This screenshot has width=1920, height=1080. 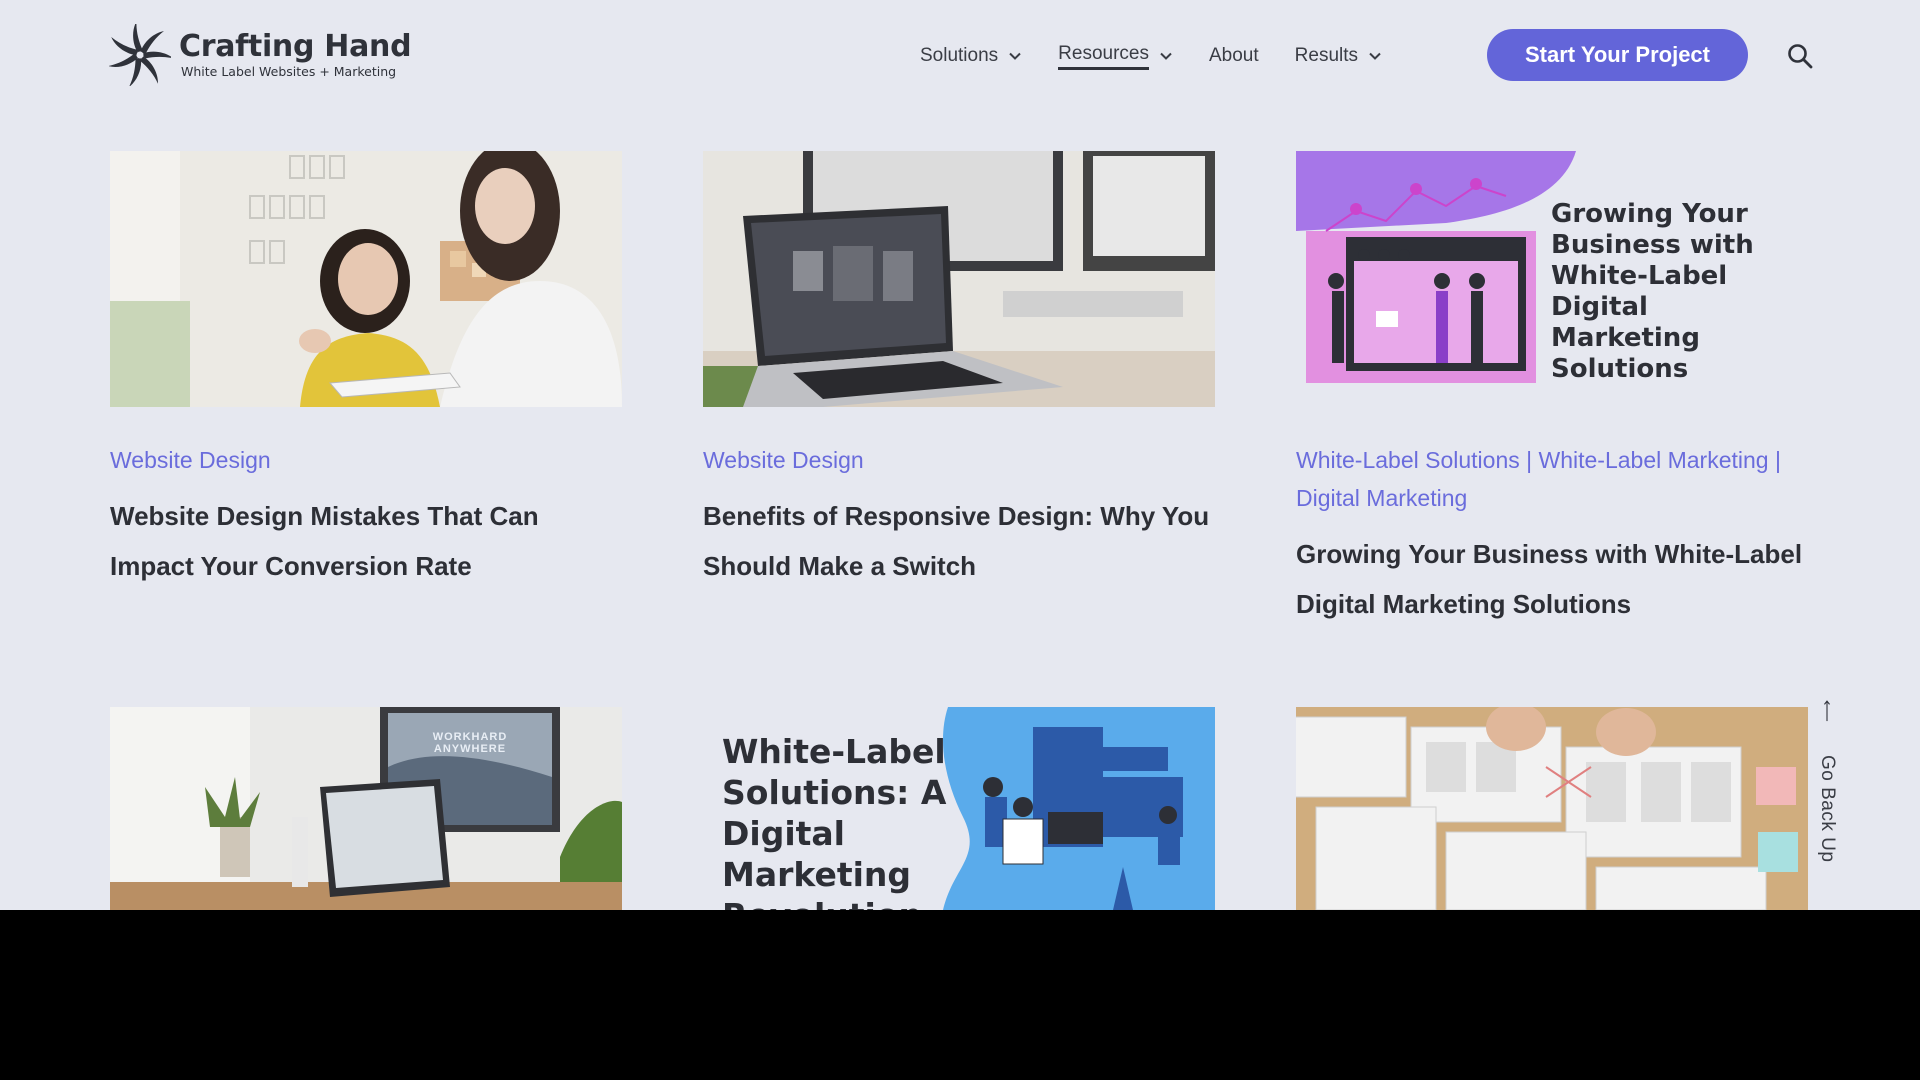 What do you see at coordinates (1827, 730) in the screenshot?
I see `go-back-up-arrow-icon` at bounding box center [1827, 730].